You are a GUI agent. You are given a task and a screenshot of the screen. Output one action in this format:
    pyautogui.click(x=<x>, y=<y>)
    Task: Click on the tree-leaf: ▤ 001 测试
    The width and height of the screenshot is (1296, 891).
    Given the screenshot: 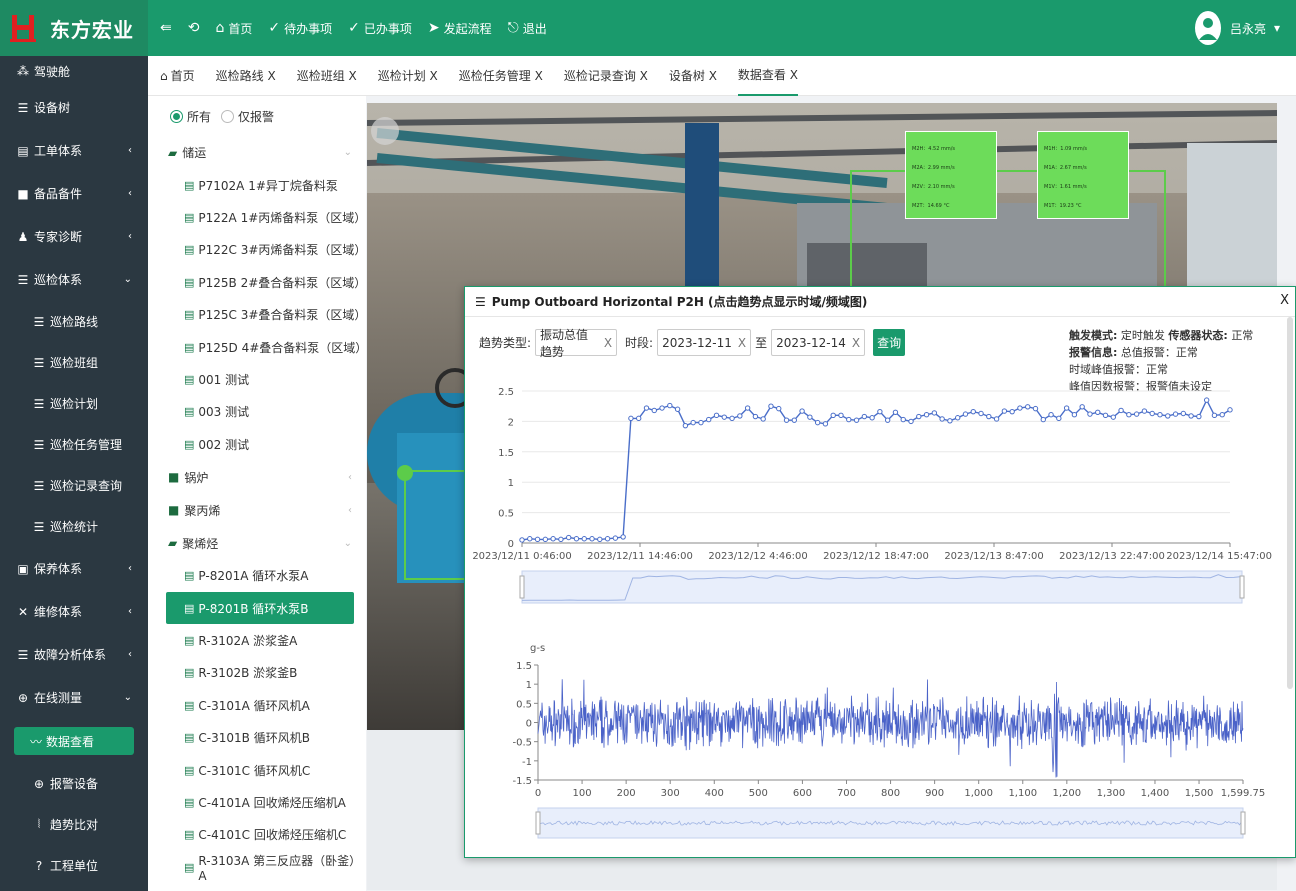 What is the action you would take?
    pyautogui.click(x=257, y=379)
    